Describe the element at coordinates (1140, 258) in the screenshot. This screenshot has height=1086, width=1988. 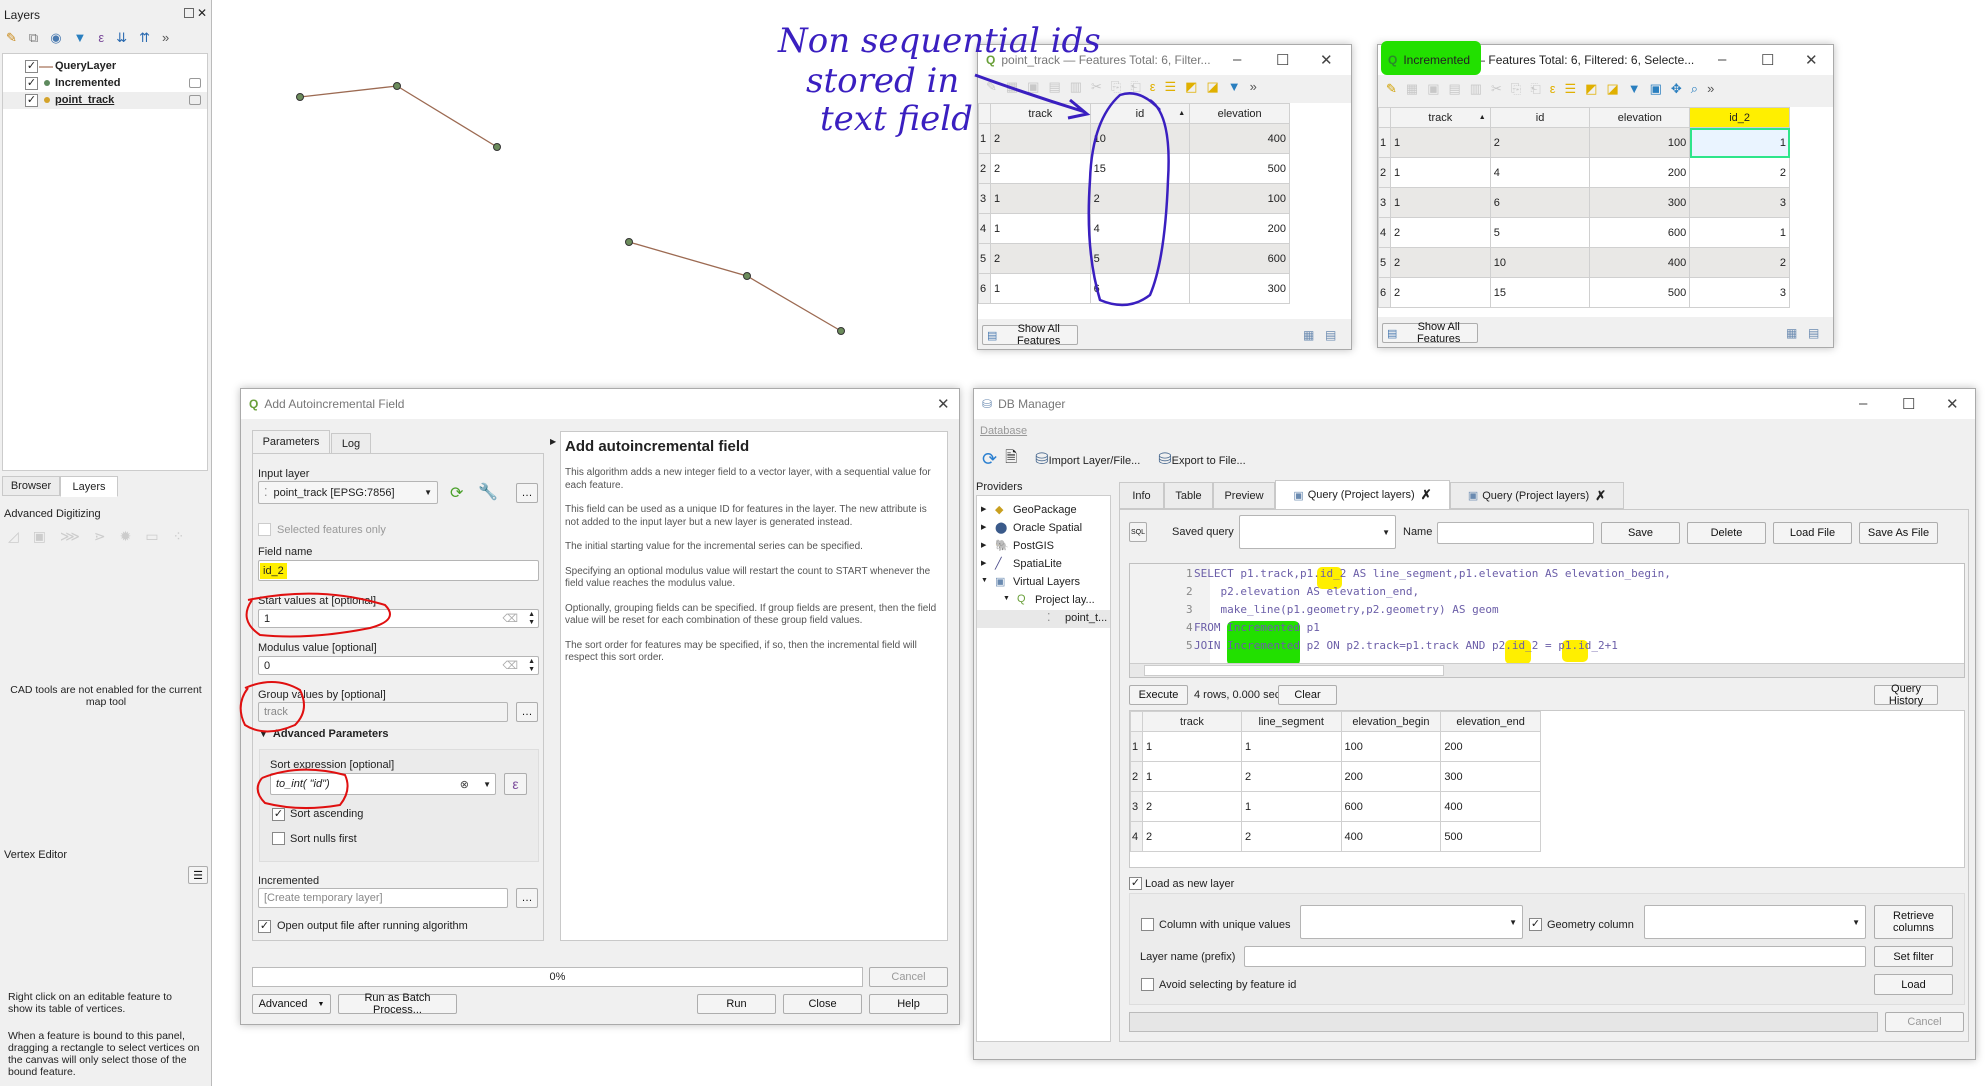
I see `cell-id: 5` at that location.